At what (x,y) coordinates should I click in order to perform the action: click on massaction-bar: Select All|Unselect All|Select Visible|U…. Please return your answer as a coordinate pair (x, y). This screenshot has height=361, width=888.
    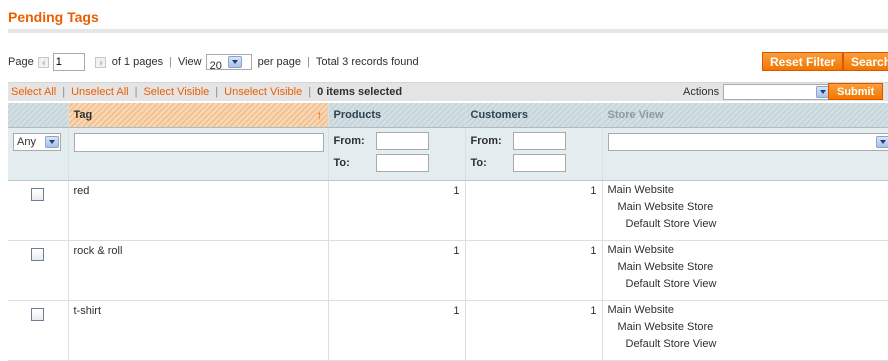
    Looking at the image, I should click on (448, 91).